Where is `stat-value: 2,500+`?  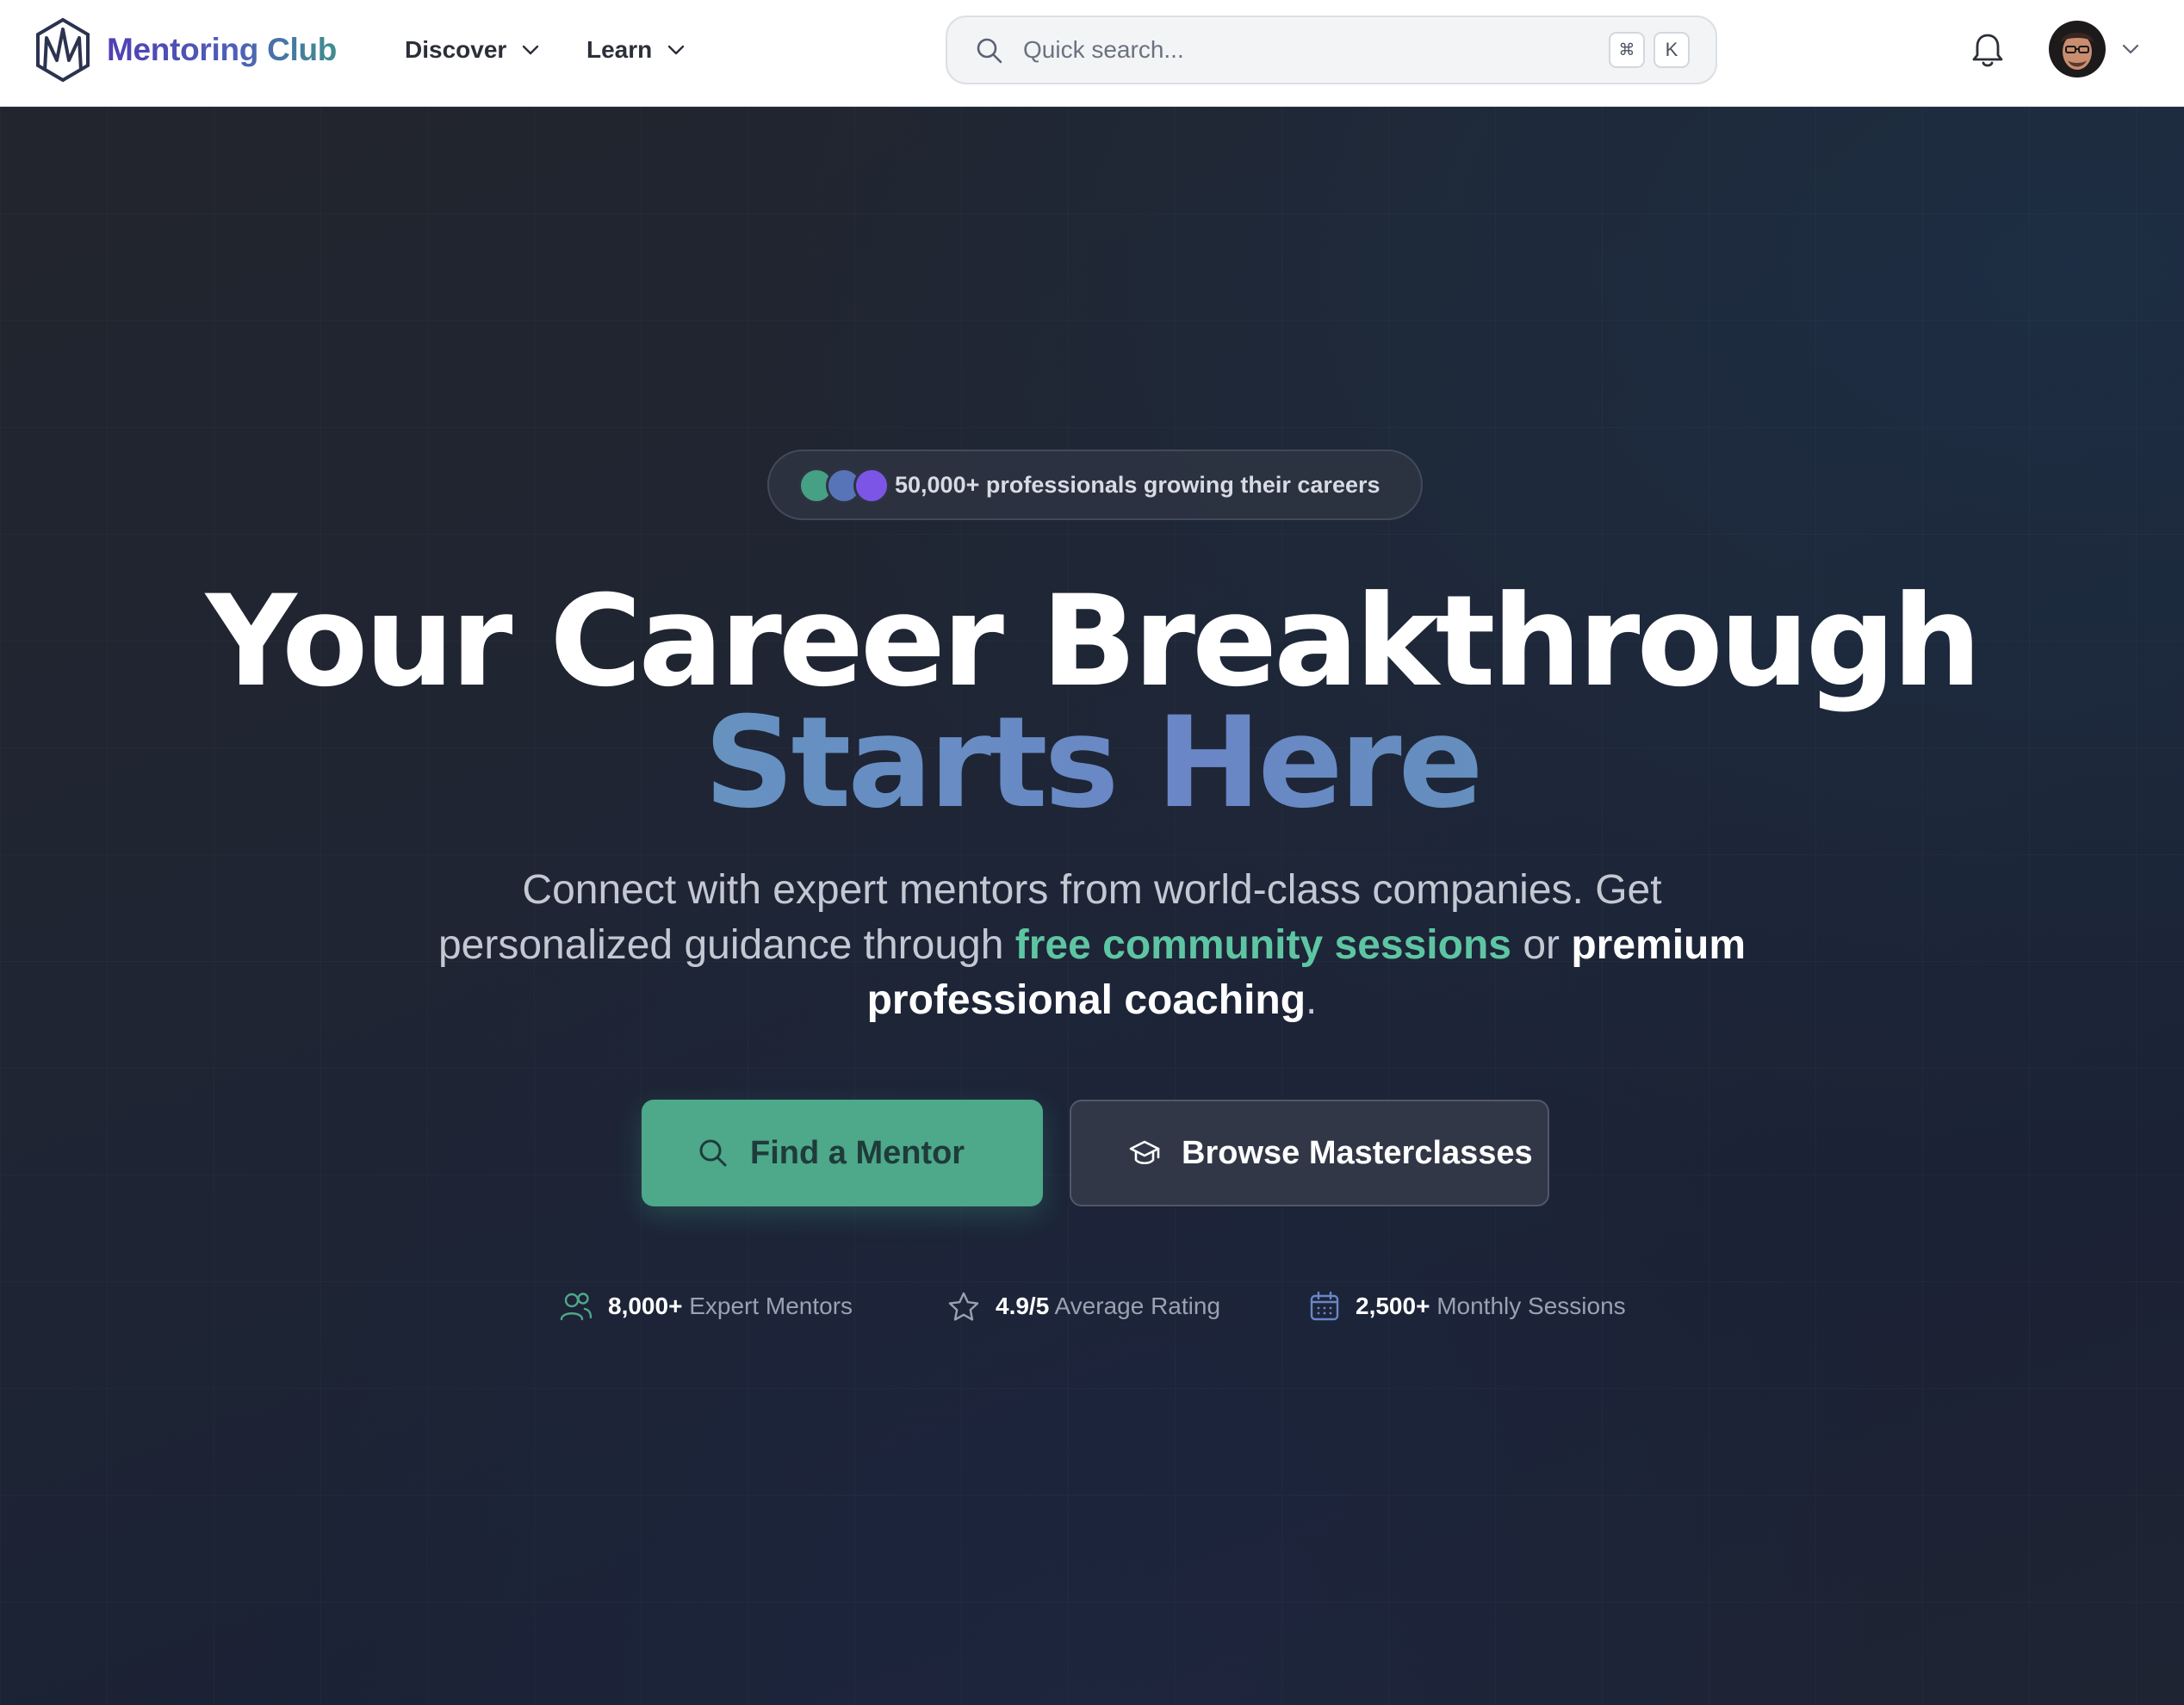
stat-value: 2,500+ is located at coordinates (1393, 1306).